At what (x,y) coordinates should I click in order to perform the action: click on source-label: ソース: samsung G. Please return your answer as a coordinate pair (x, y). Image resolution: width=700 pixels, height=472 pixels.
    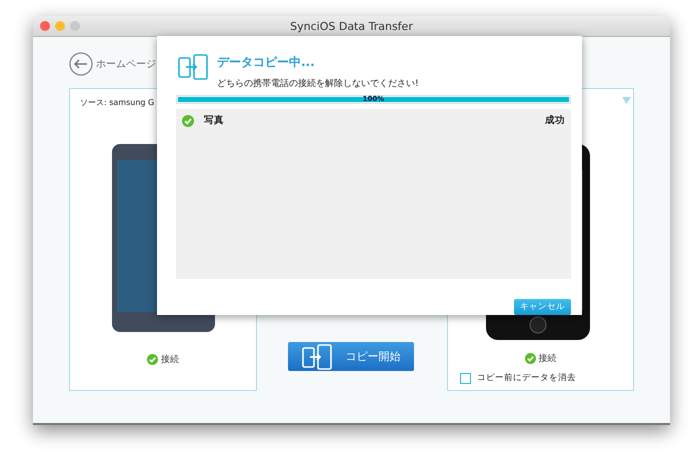
    Looking at the image, I should click on (117, 103).